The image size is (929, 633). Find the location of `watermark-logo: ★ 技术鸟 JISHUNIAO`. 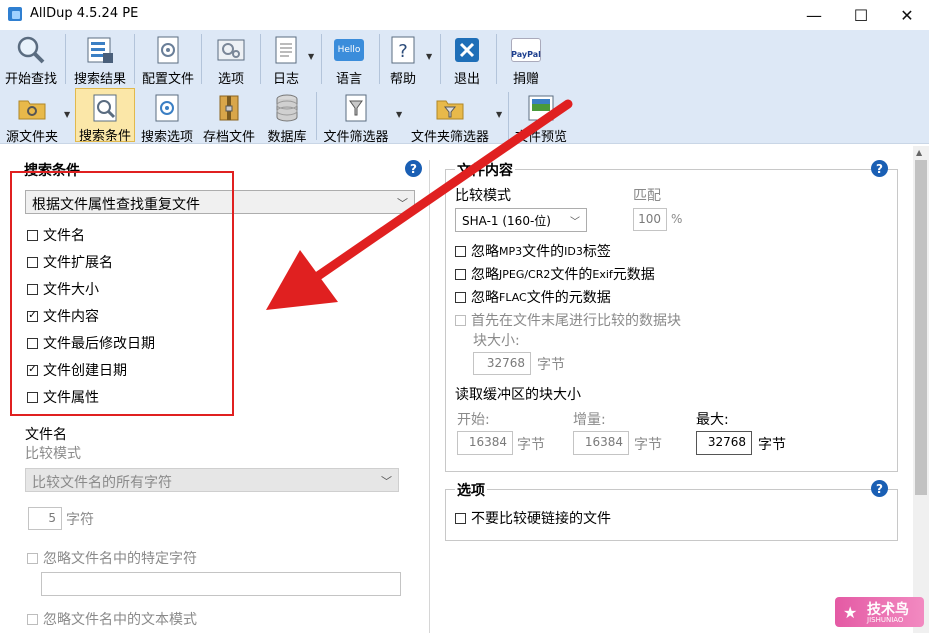

watermark-logo: ★ 技术鸟 JISHUNIAO is located at coordinates (879, 612).